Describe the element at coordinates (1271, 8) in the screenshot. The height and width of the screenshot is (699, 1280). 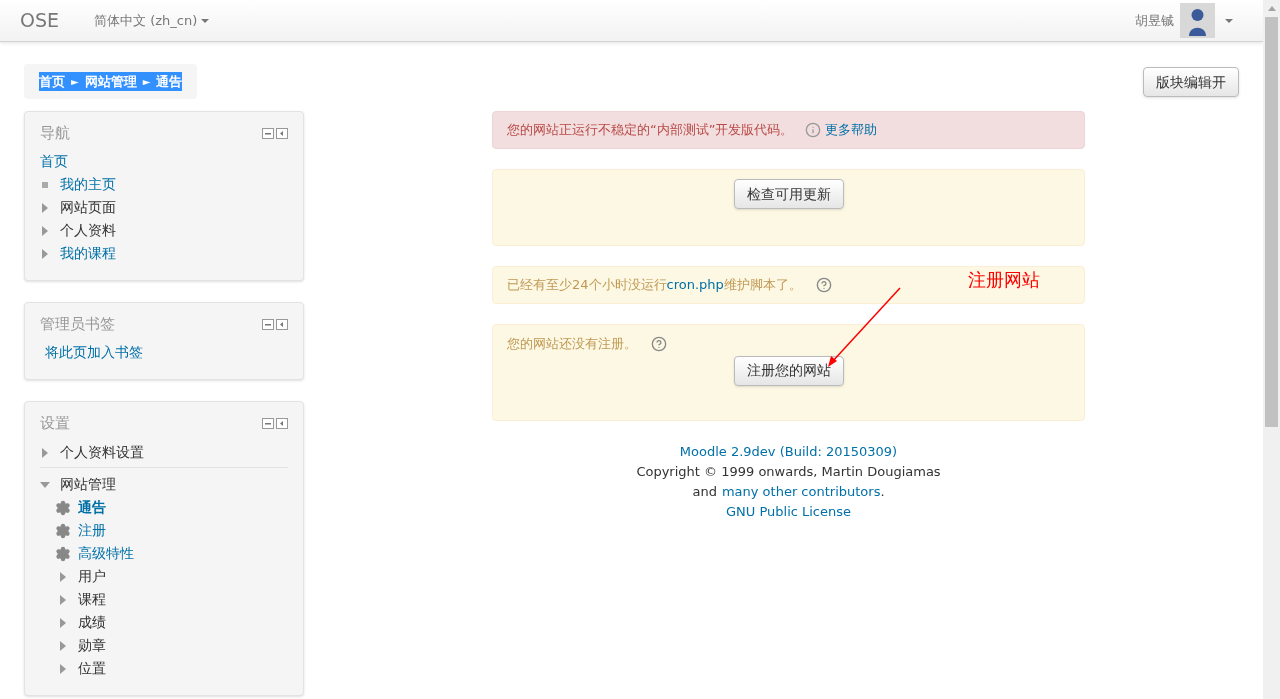
I see `scroll-up-icon` at that location.